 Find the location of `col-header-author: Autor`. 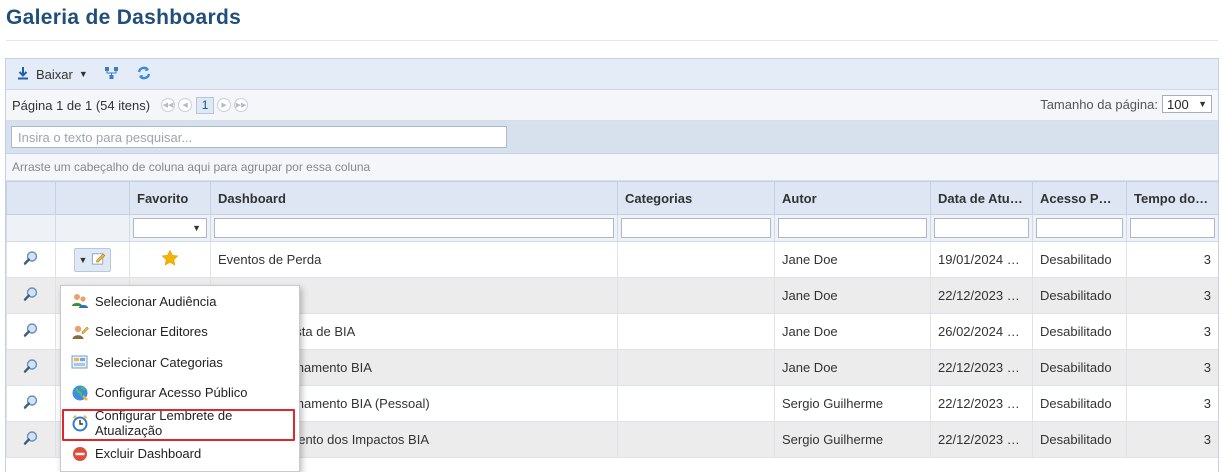

col-header-author: Autor is located at coordinates (852, 198).